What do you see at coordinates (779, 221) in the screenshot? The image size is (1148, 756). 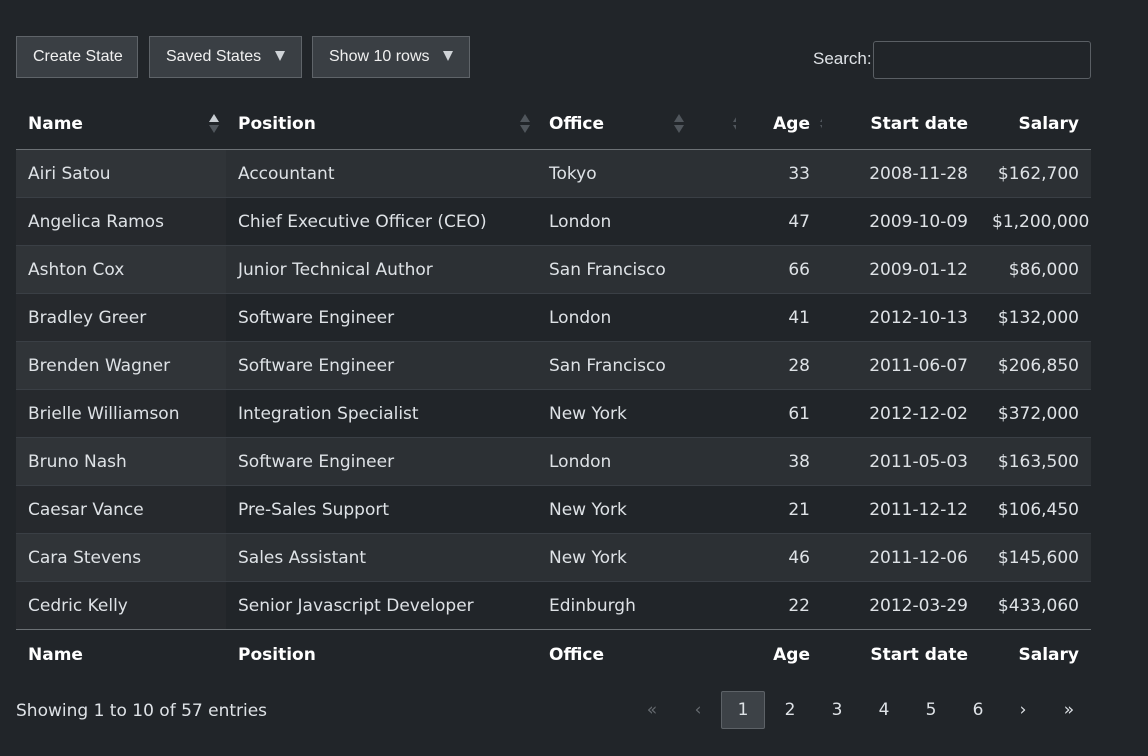 I see `cell-age: 47` at bounding box center [779, 221].